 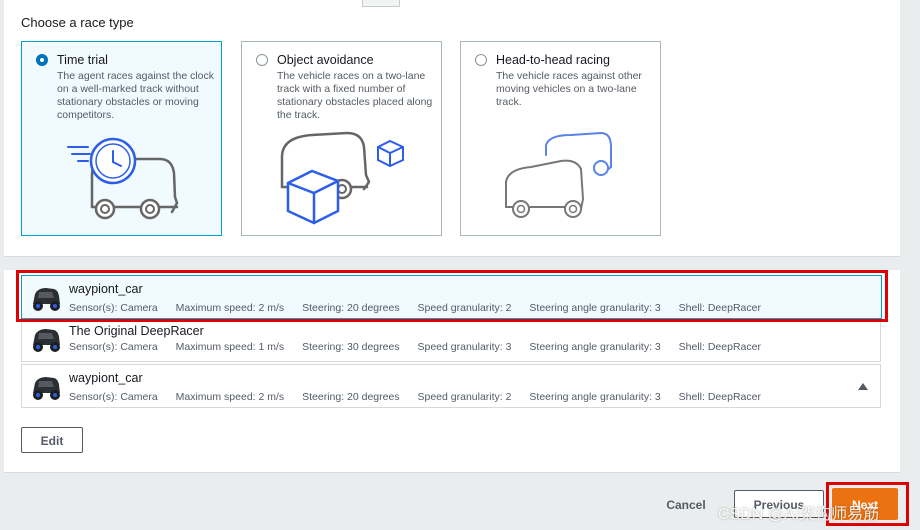 I want to click on model-name: waypiont_car, so click(x=106, y=378).